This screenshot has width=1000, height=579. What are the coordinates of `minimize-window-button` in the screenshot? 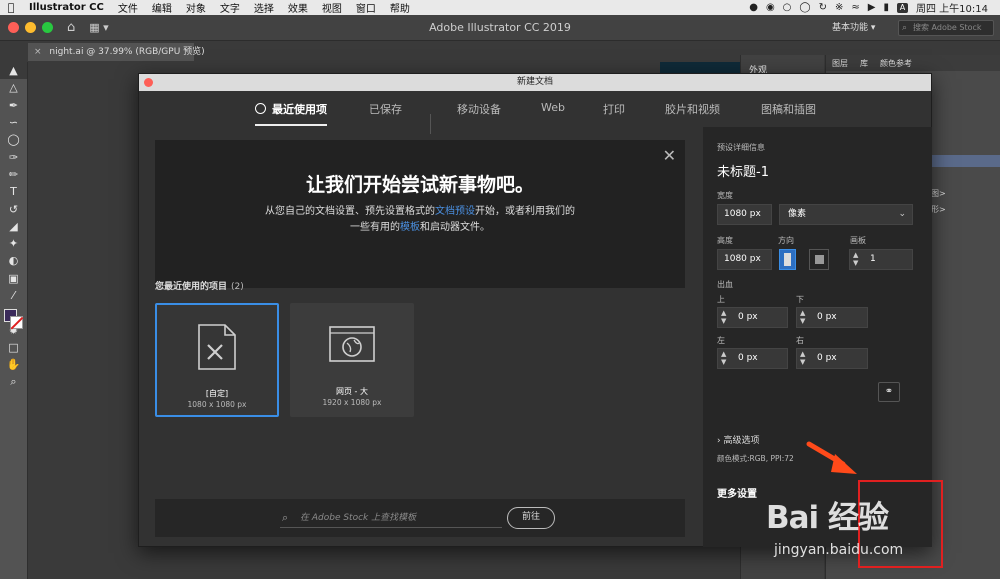 It's located at (30, 27).